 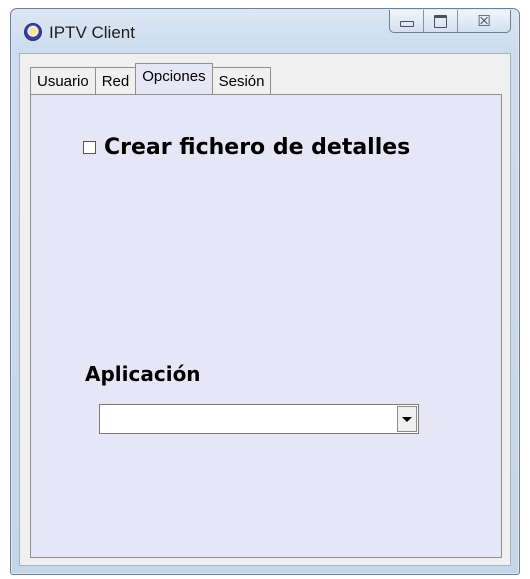 I want to click on chevron-down-icon, so click(x=407, y=419).